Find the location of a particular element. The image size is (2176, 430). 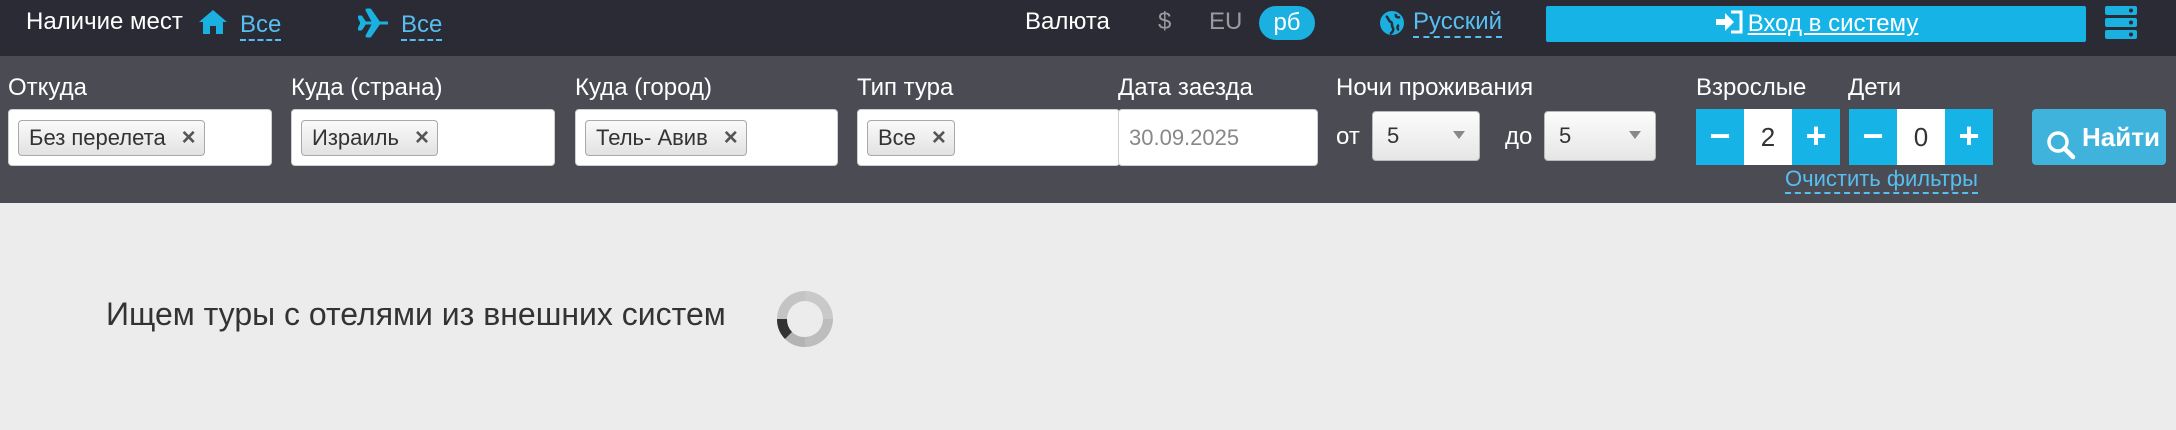

nights-label: Ночи проживания is located at coordinates (1435, 87).